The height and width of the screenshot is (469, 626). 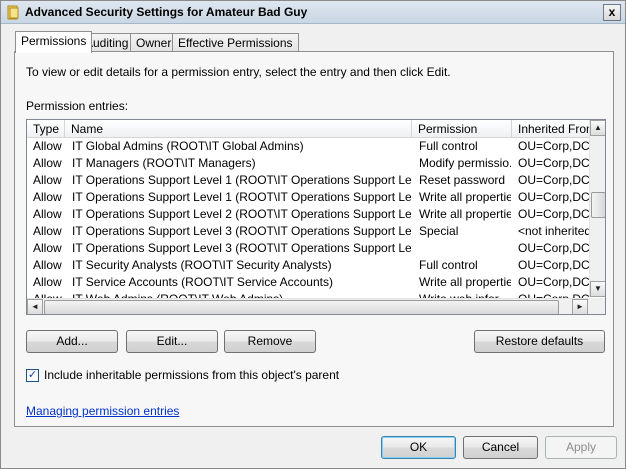 What do you see at coordinates (46, 129) in the screenshot?
I see `column-header-type: Type` at bounding box center [46, 129].